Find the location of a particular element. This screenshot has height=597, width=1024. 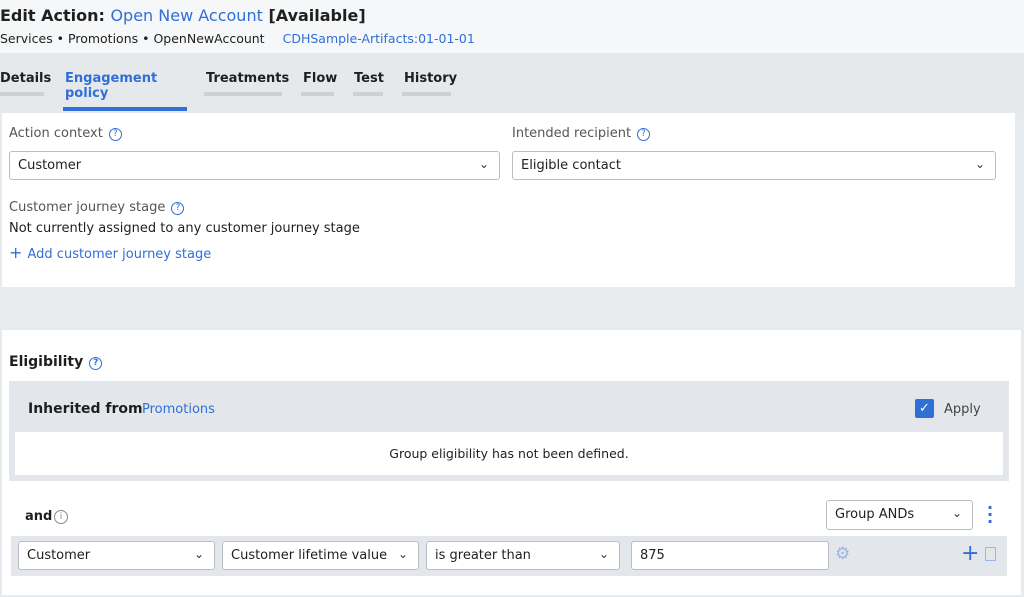

condition-operator-select: is greater than ⌄ is located at coordinates (523, 555).